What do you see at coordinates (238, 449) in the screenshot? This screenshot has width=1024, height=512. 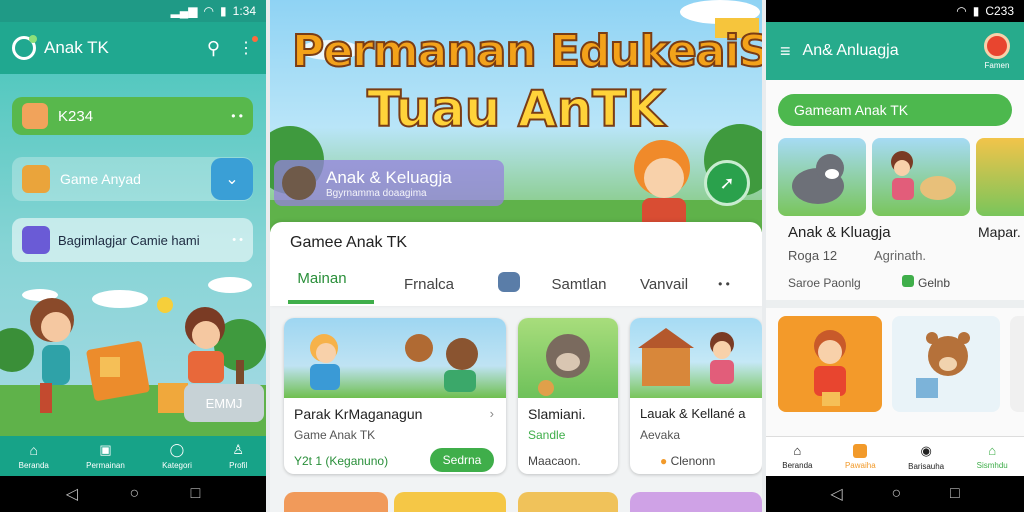 I see `person-icon: ♙` at bounding box center [238, 449].